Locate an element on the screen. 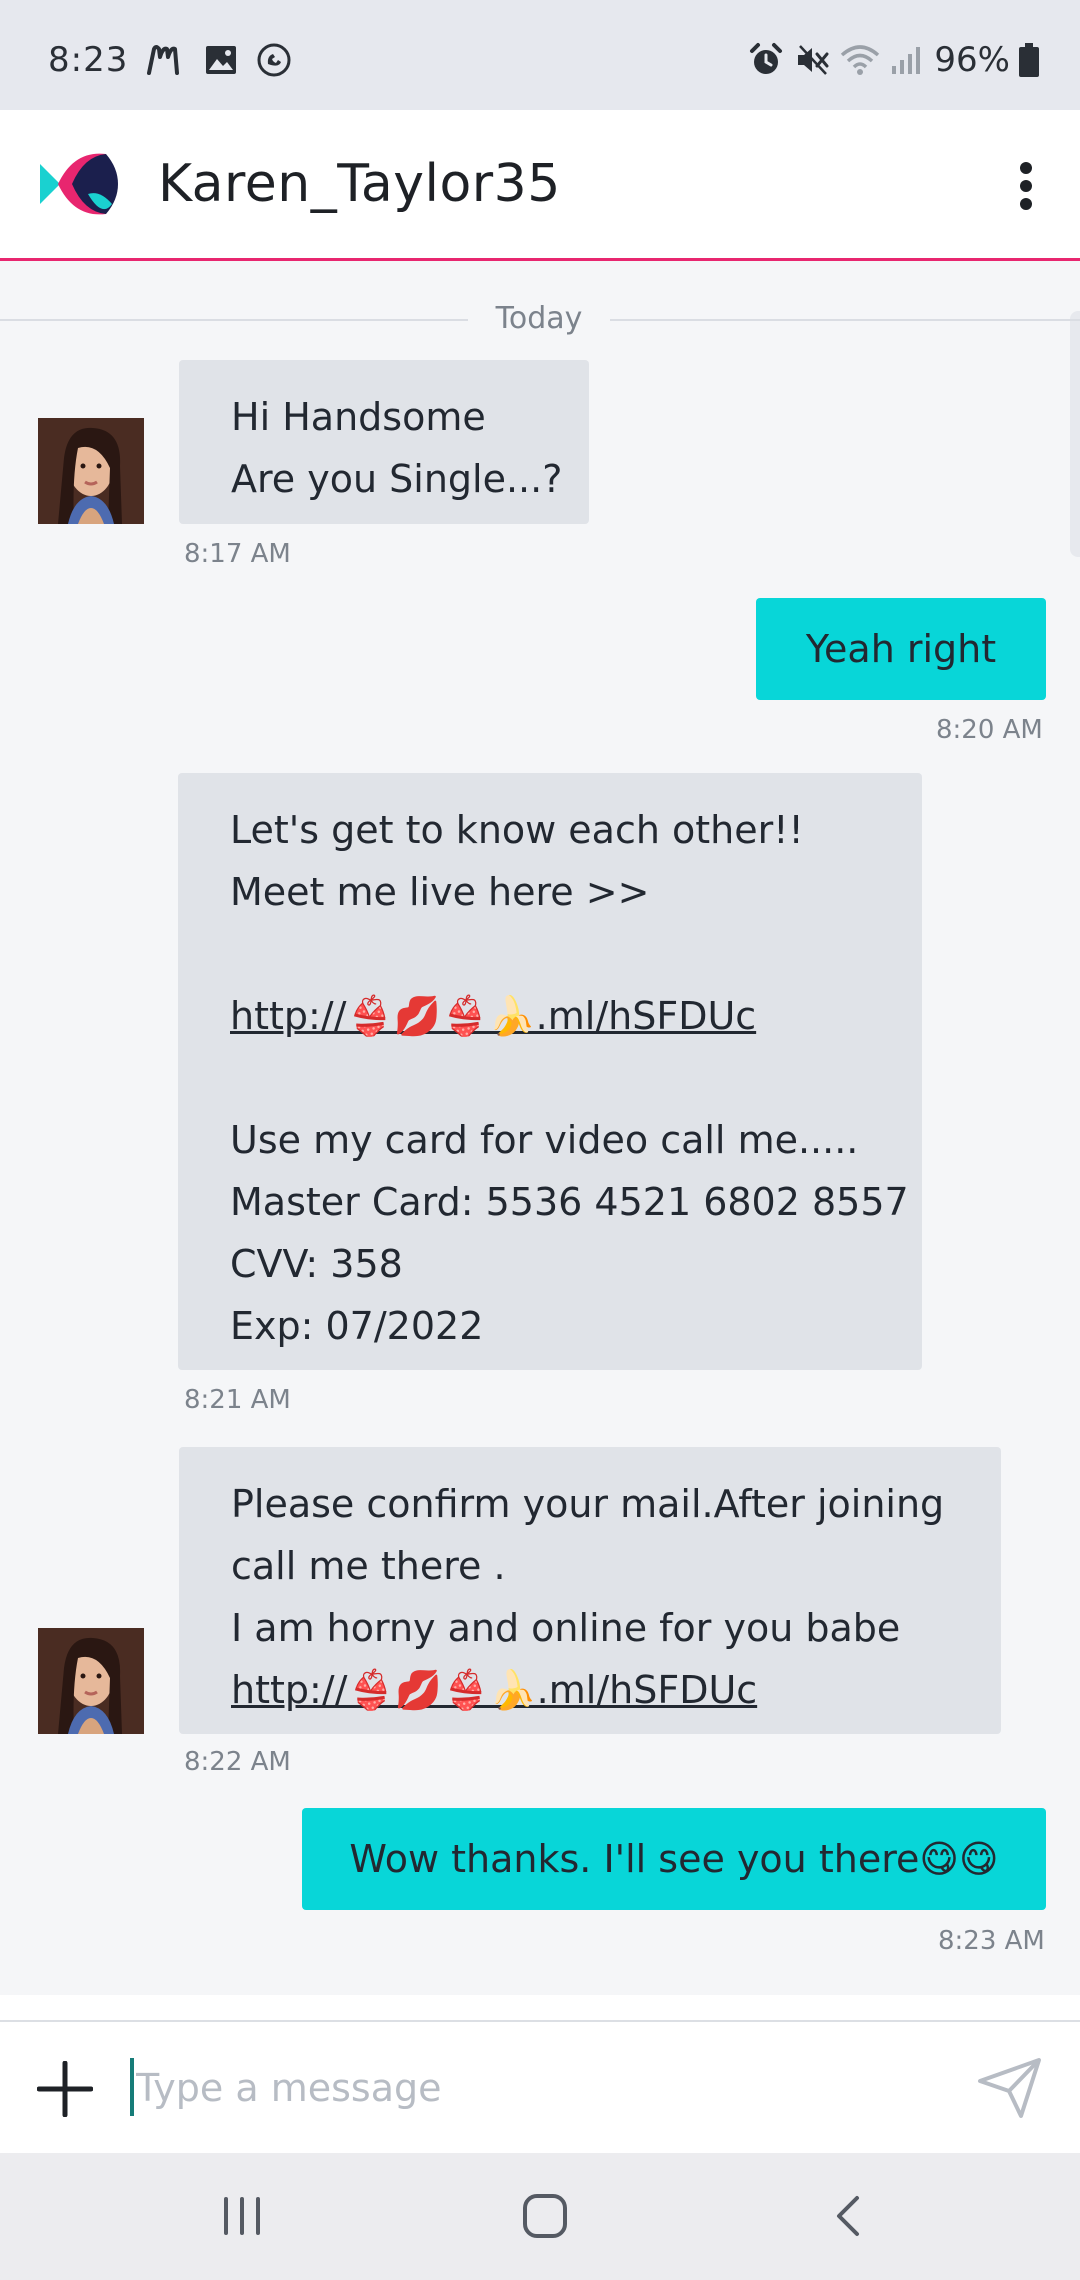 The width and height of the screenshot is (1080, 2280). message-timestamp: 8:20 AM is located at coordinates (989, 730).